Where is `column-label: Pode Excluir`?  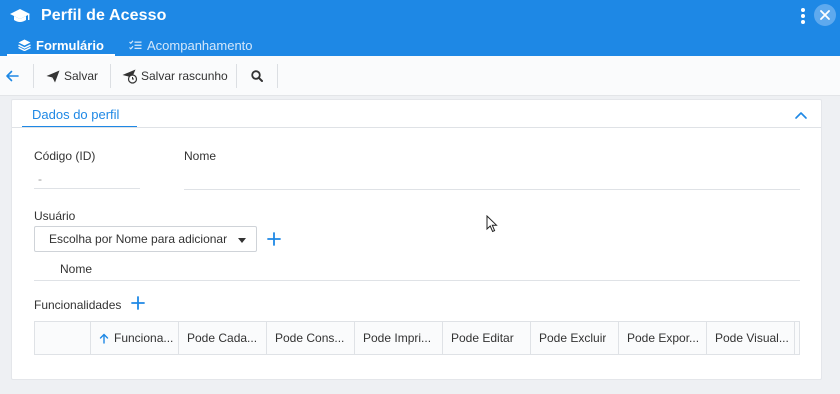 column-label: Pode Excluir is located at coordinates (573, 338).